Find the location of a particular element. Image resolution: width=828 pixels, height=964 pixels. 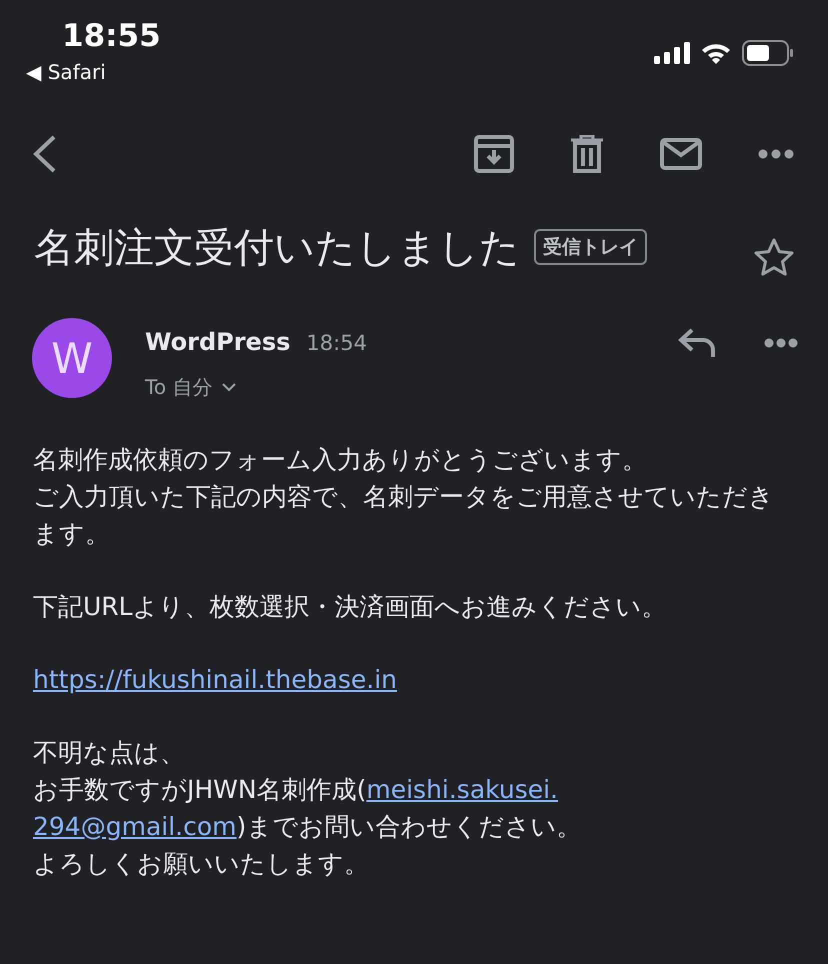

link: 294@gmail.com is located at coordinates (134, 826).